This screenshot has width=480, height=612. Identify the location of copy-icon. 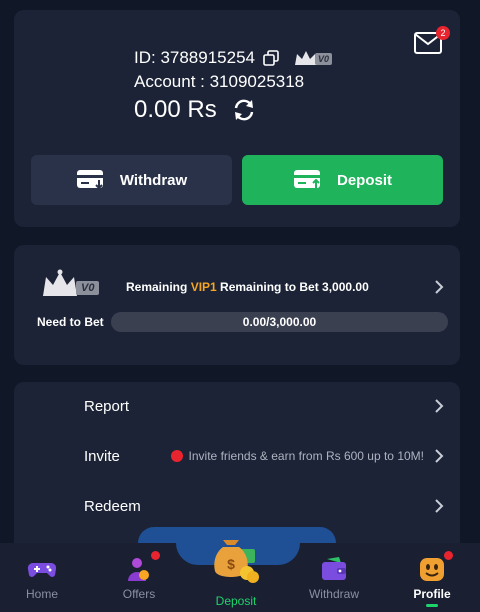
(271, 58).